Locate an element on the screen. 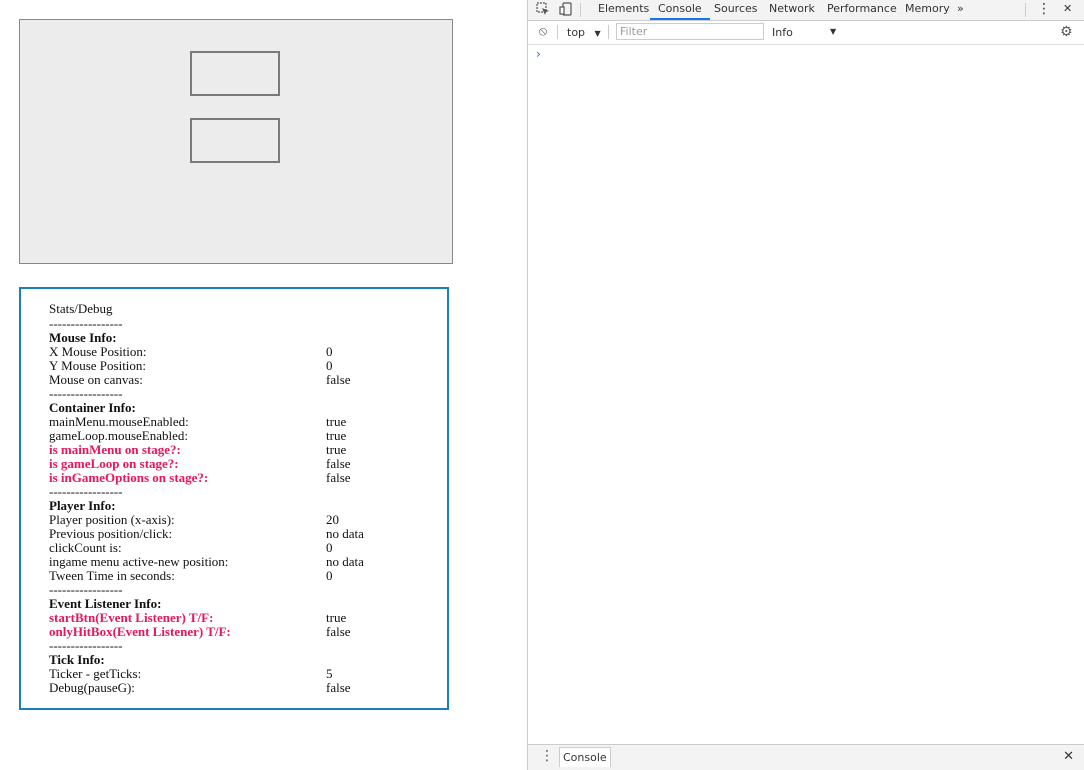  stat-label: ingame menu active-new position: is located at coordinates (139, 561).